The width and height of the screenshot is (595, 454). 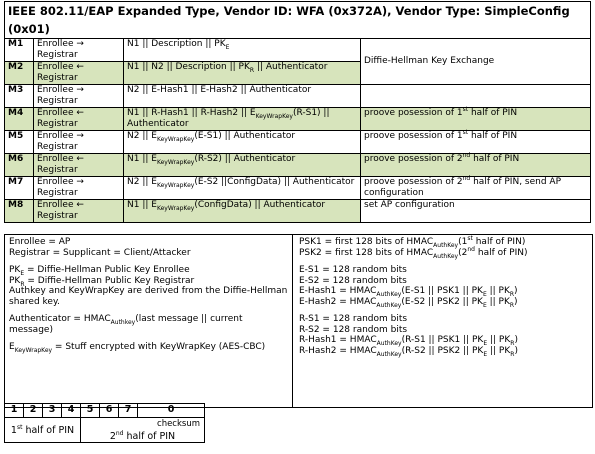 What do you see at coordinates (178, 424) in the screenshot?
I see `pin-checksum-label: checksum` at bounding box center [178, 424].